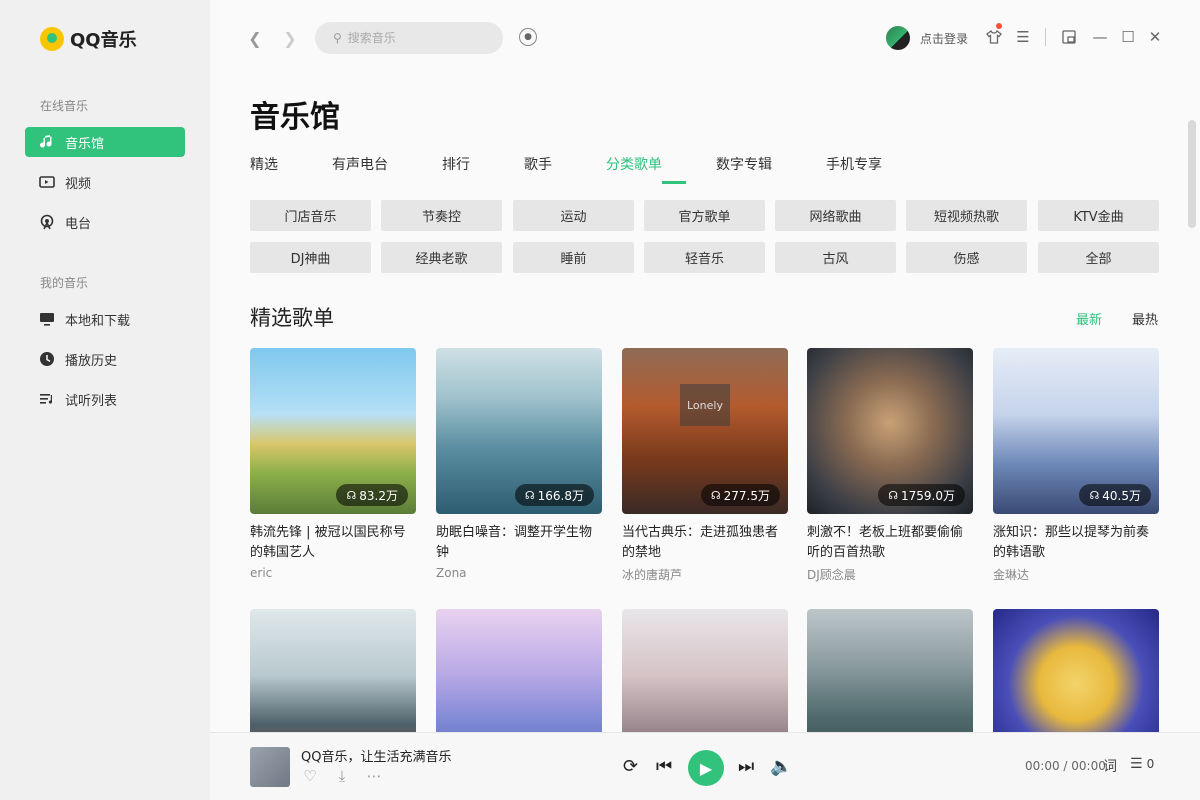 Image resolution: width=1200 pixels, height=800 pixels. Describe the element at coordinates (85, 144) in the screenshot. I see `sidebar-item-label: 音乐馆` at that location.